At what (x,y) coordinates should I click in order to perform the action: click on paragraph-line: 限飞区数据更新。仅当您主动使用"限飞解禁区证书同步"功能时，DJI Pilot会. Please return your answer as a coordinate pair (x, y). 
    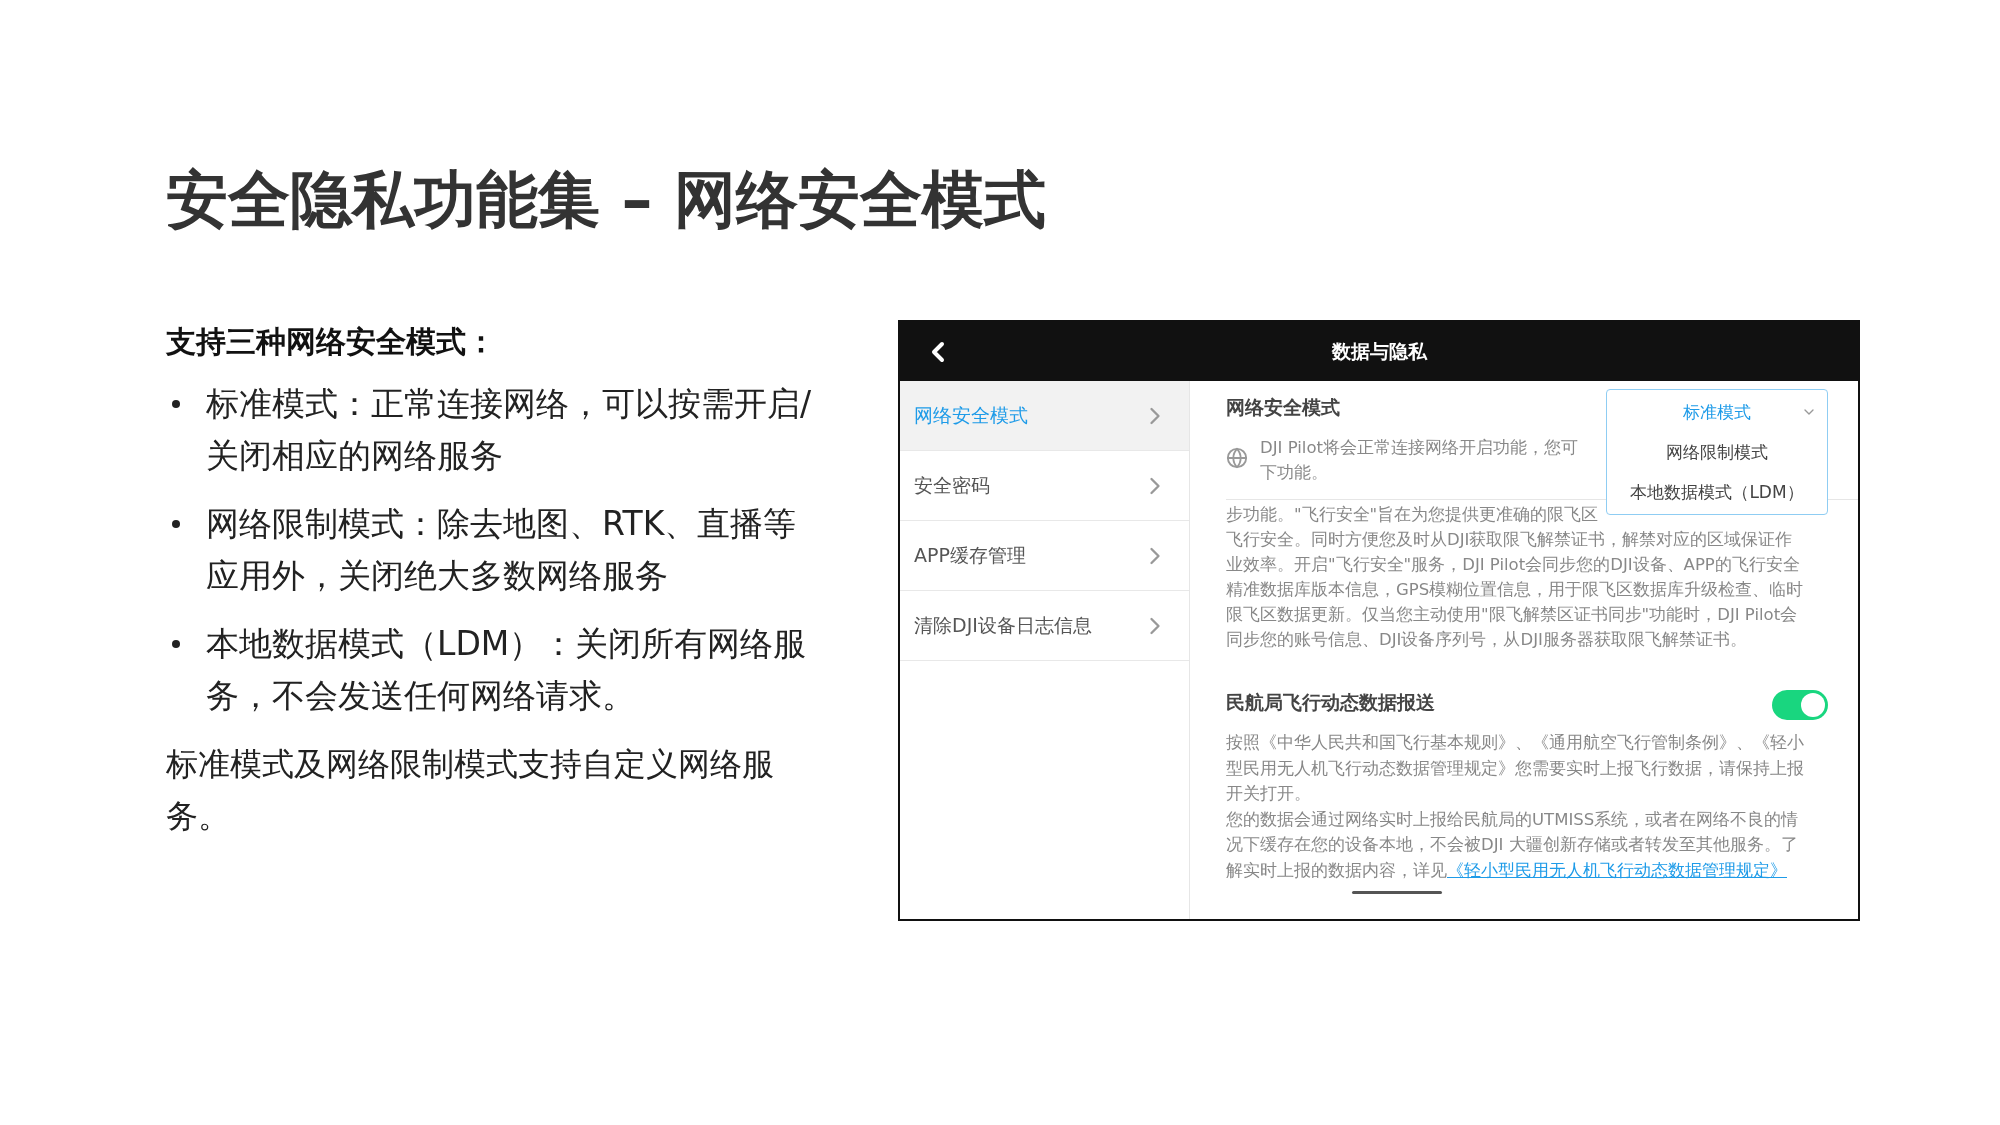
    Looking at the image, I should click on (1512, 615).